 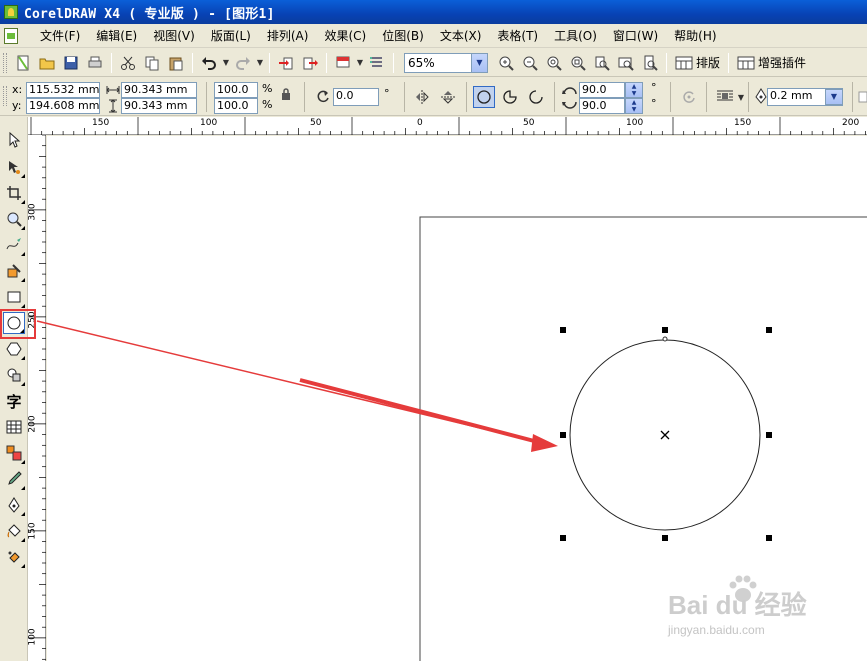 I want to click on menu-arrange: 排列(A), so click(x=288, y=36).